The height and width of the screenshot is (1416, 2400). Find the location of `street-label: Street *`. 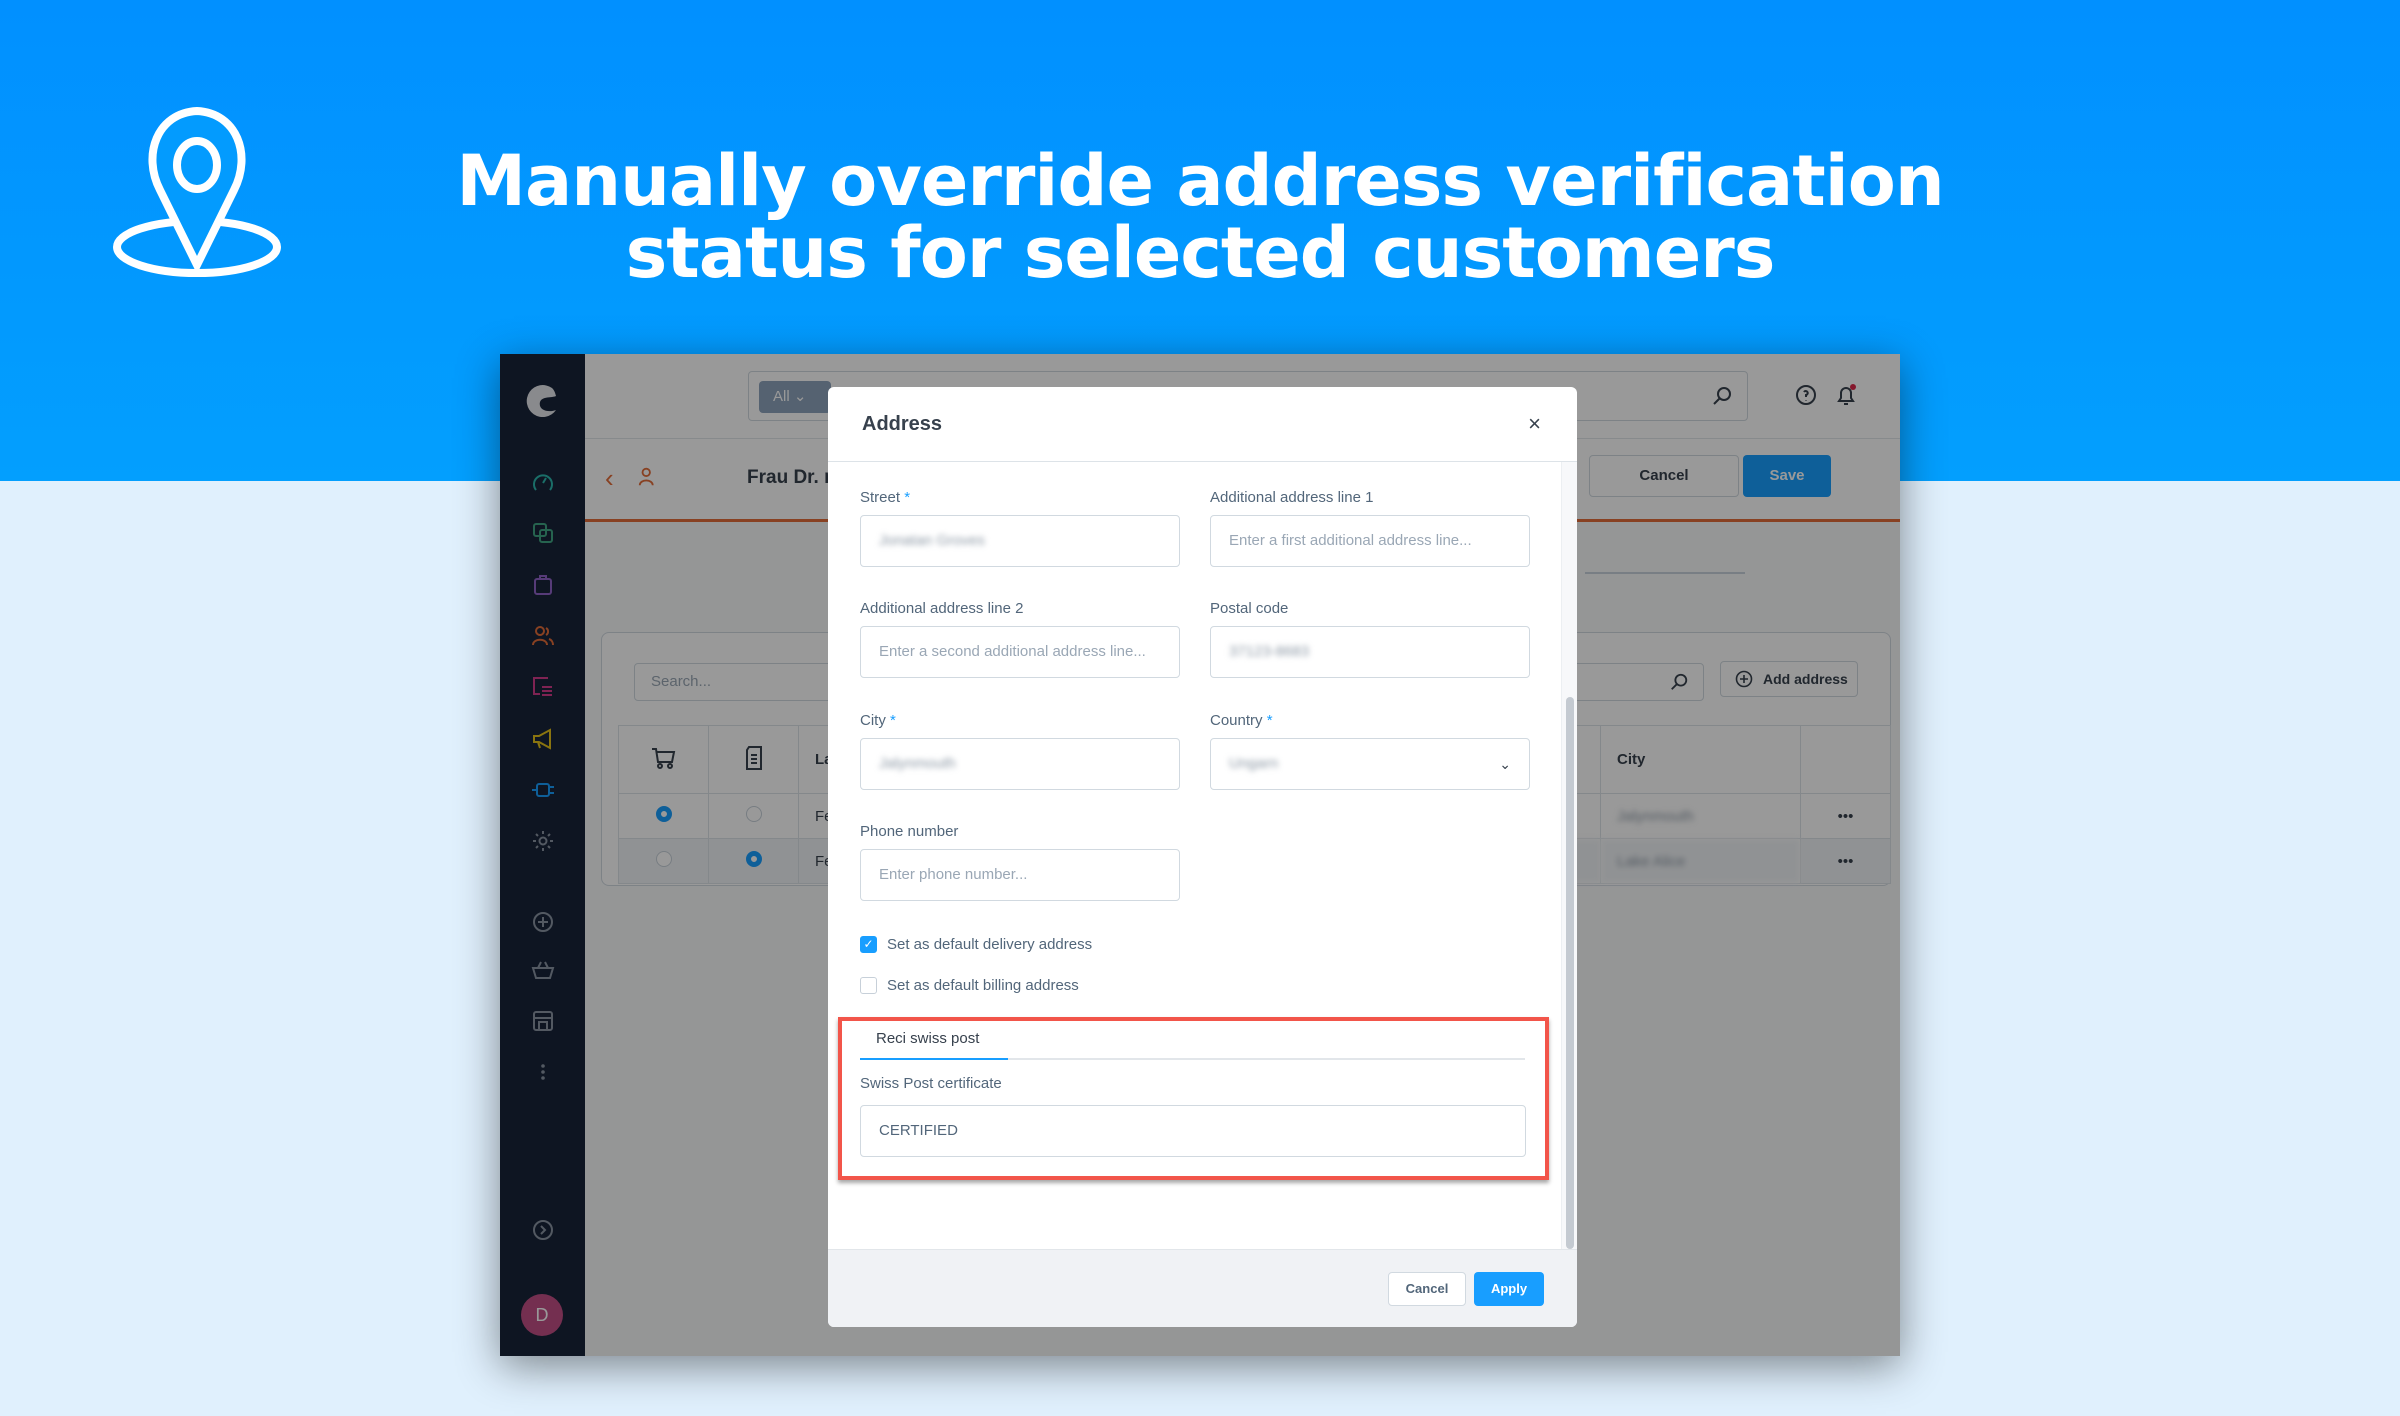

street-label: Street * is located at coordinates (885, 497).